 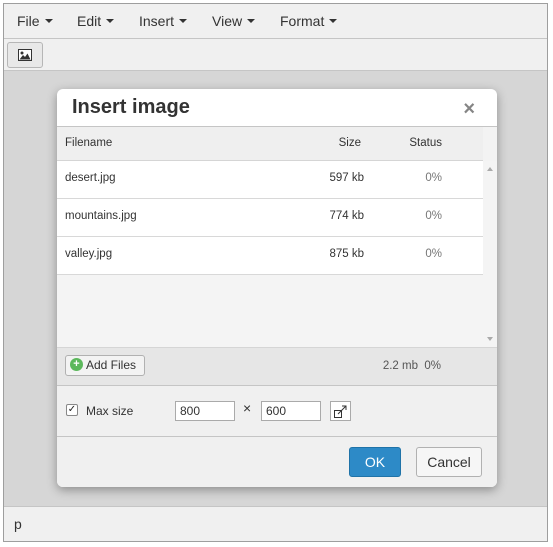 What do you see at coordinates (425, 143) in the screenshot?
I see `col-status: Status` at bounding box center [425, 143].